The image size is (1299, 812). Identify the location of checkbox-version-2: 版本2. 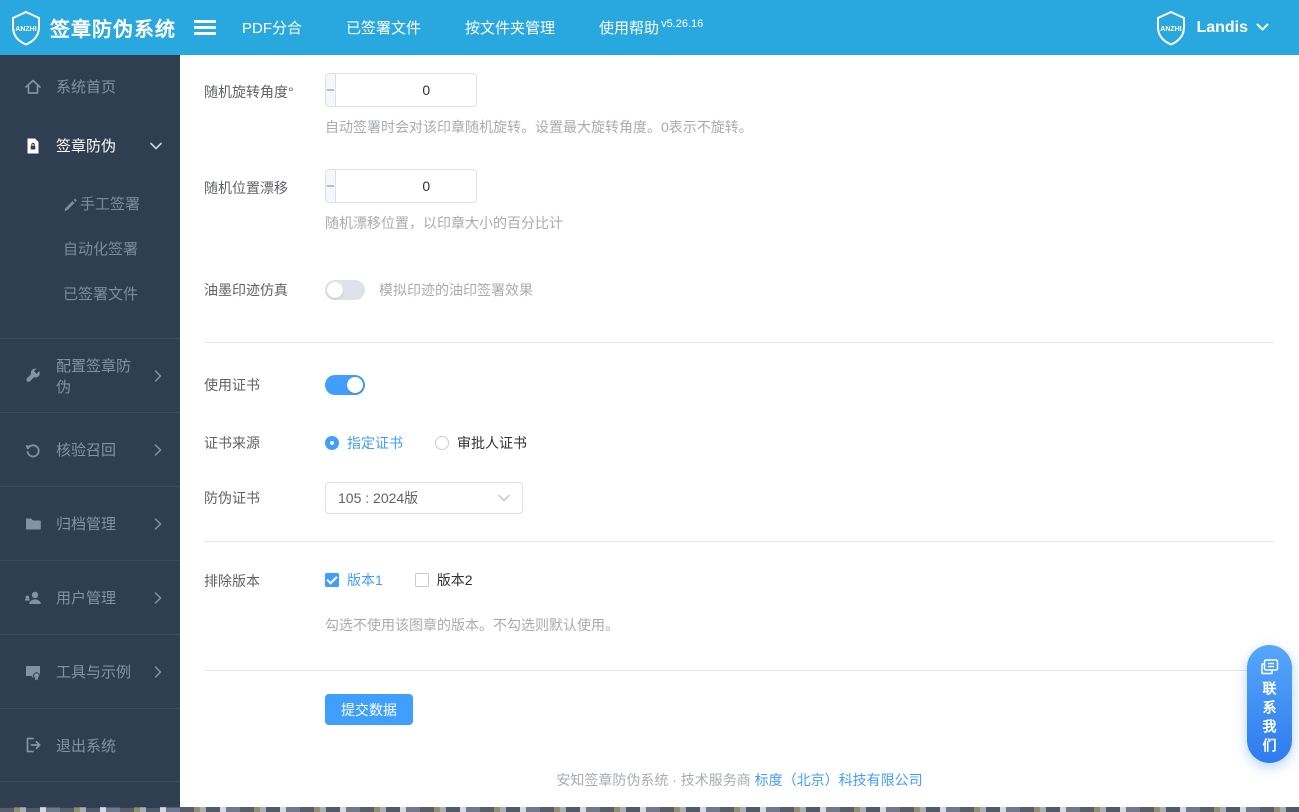
(443, 580).